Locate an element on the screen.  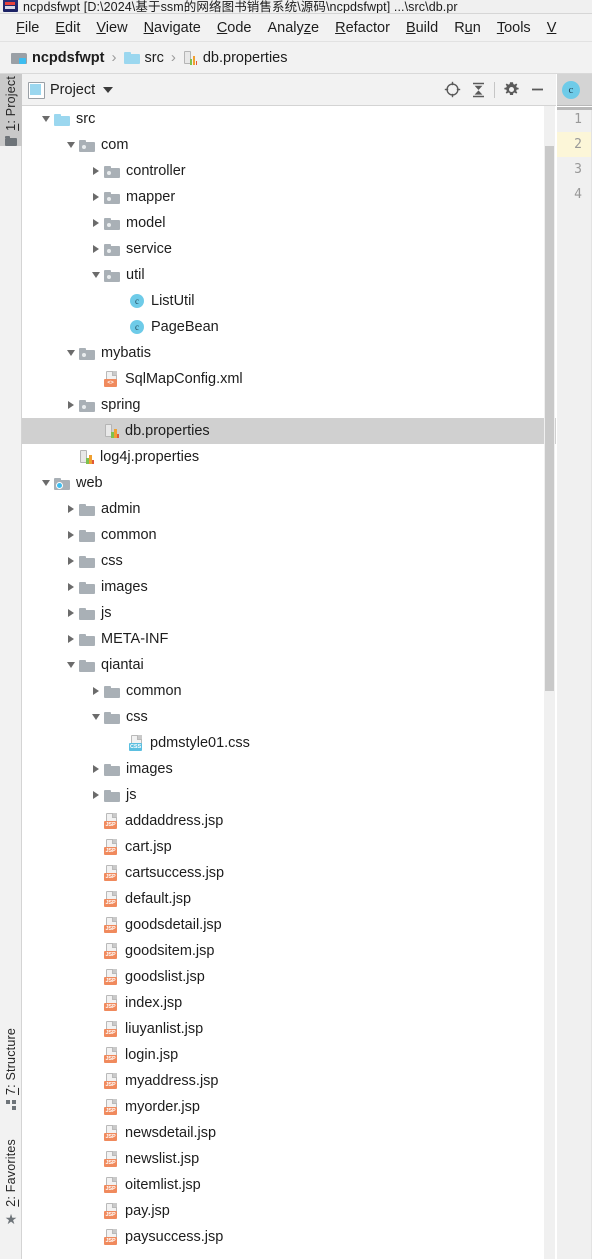
tree-row: com is located at coordinates (289, 145).